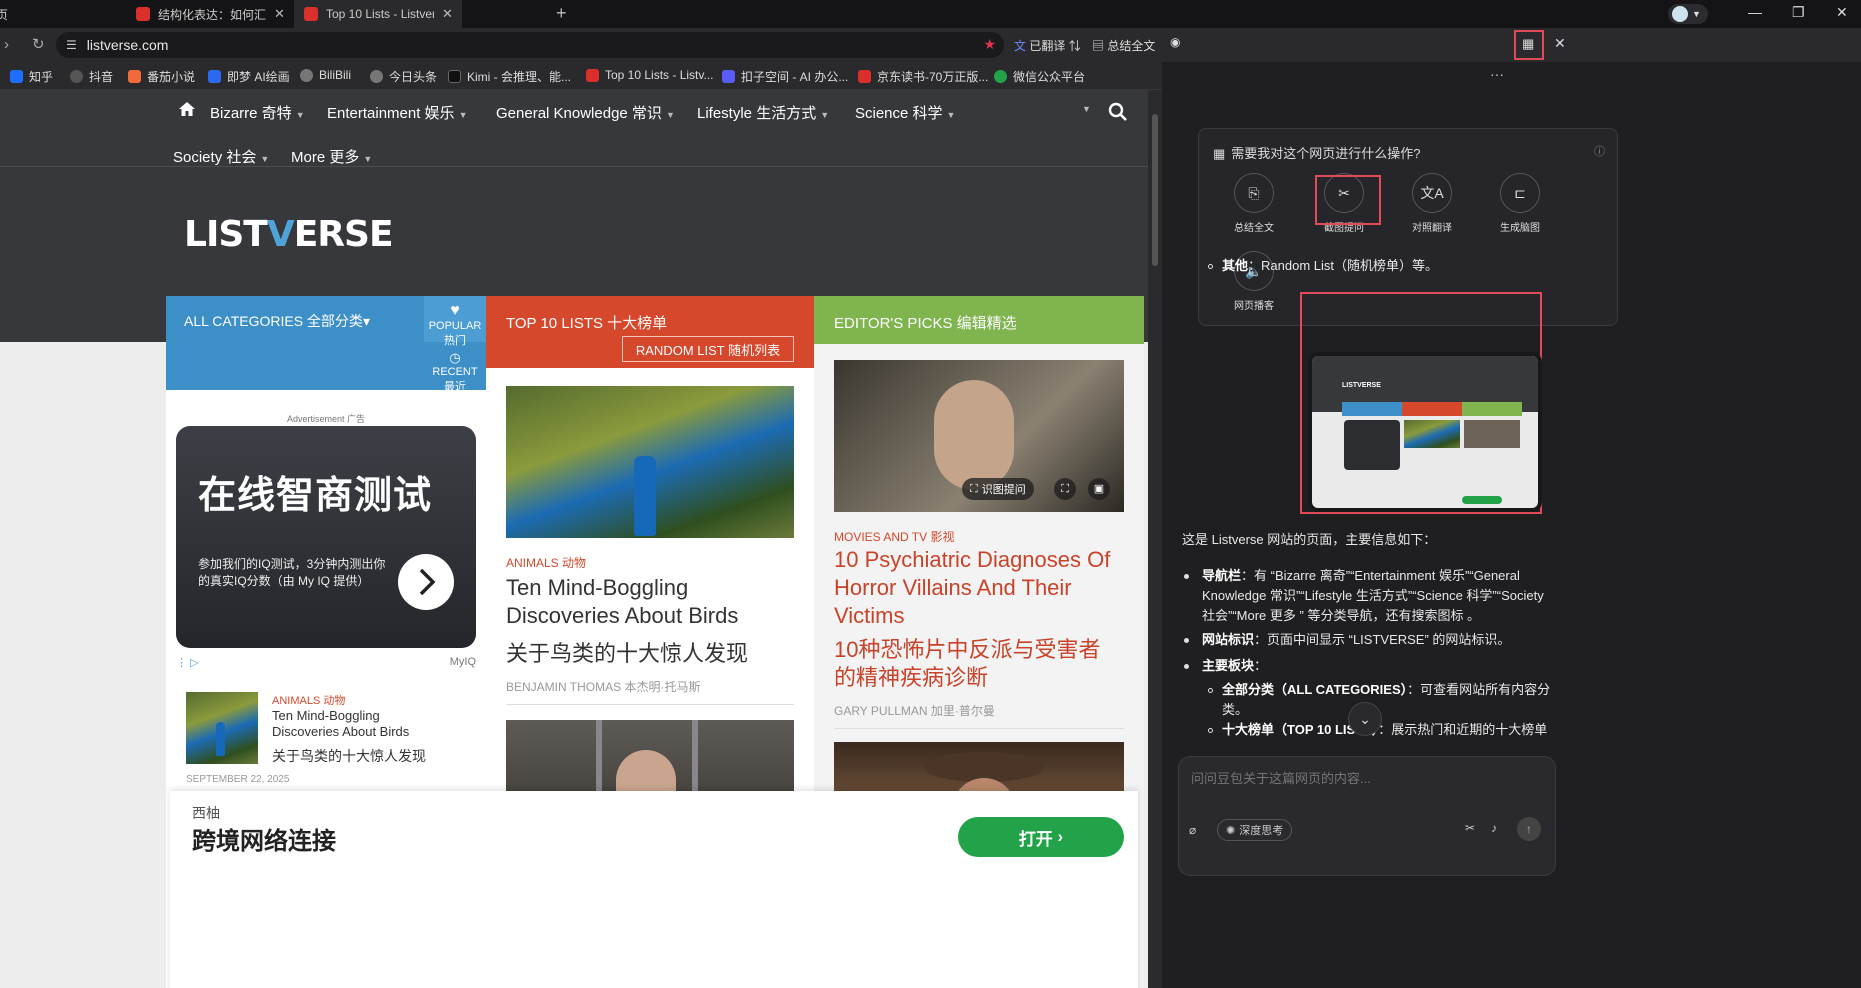  Describe the element at coordinates (914, 710) in the screenshot. I see `article-author: GARY PULLMAN 加里·普尔曼` at that location.